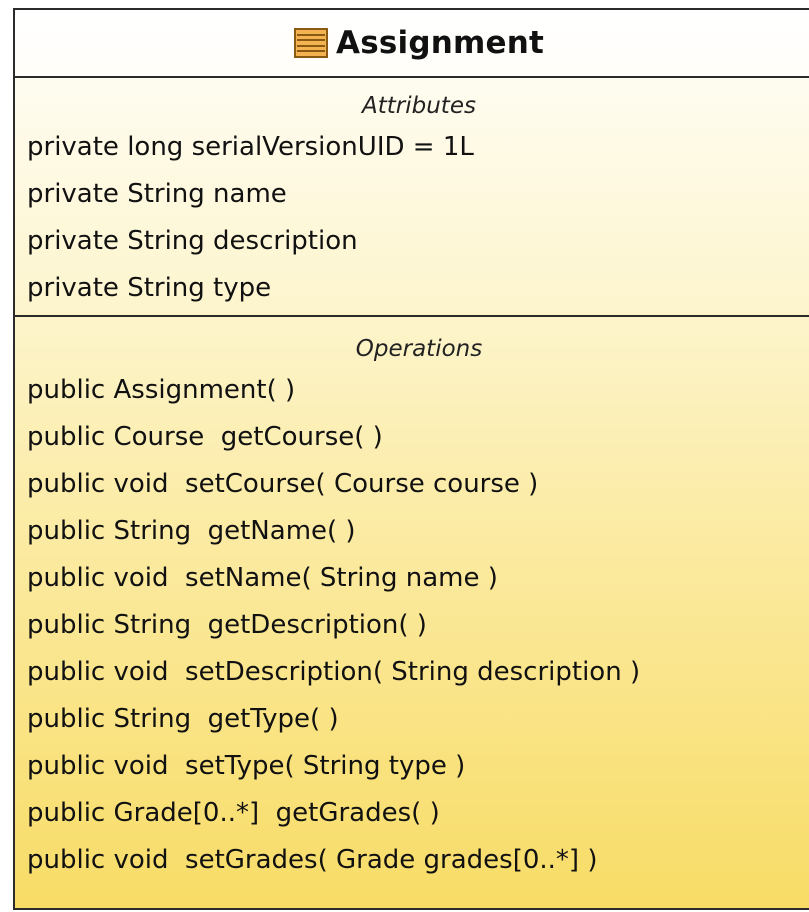 The width and height of the screenshot is (809, 912). What do you see at coordinates (440, 43) in the screenshot?
I see `class-name: Assignment` at bounding box center [440, 43].